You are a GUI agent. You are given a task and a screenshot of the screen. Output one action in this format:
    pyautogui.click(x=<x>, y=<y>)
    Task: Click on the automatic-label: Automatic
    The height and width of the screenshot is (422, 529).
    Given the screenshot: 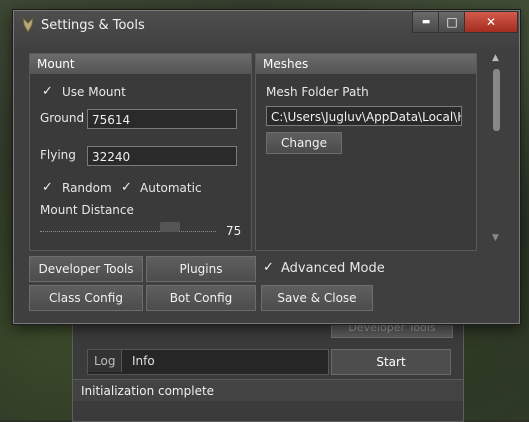 What is the action you would take?
    pyautogui.click(x=171, y=188)
    